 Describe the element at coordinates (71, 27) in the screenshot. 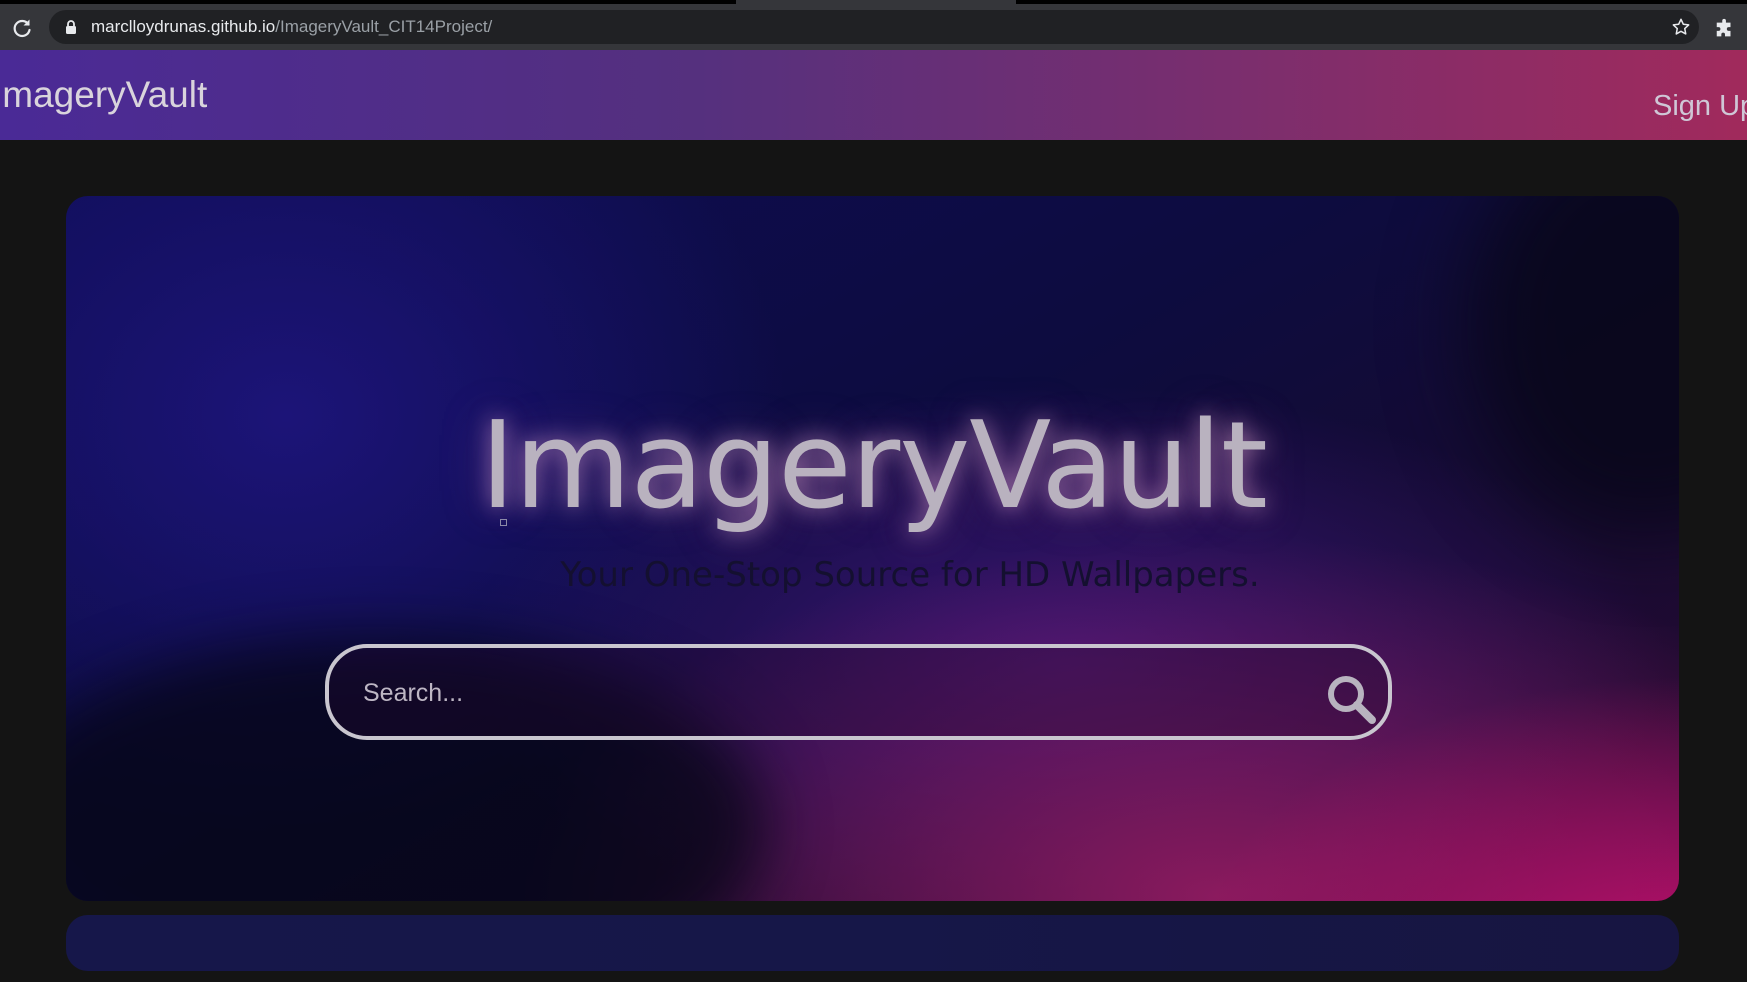

I see `lock-icon` at that location.